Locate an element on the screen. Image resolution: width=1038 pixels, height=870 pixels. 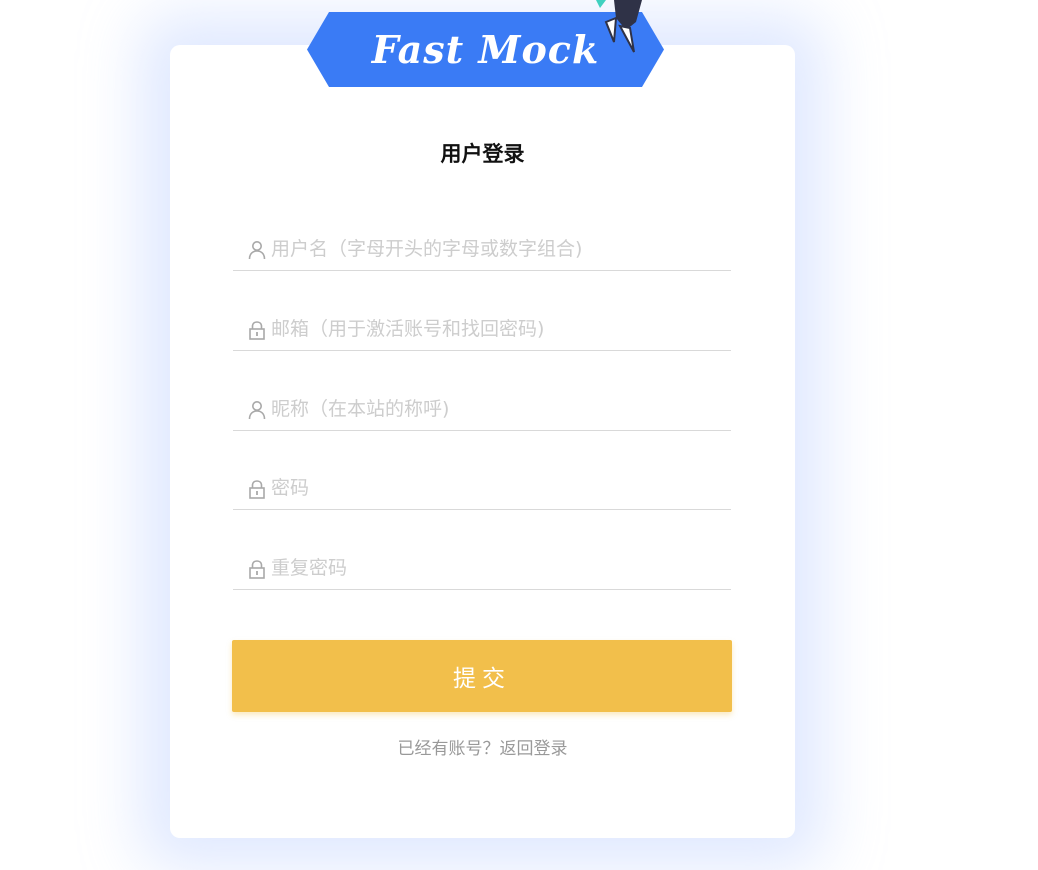
username-field-row is located at coordinates (482, 249).